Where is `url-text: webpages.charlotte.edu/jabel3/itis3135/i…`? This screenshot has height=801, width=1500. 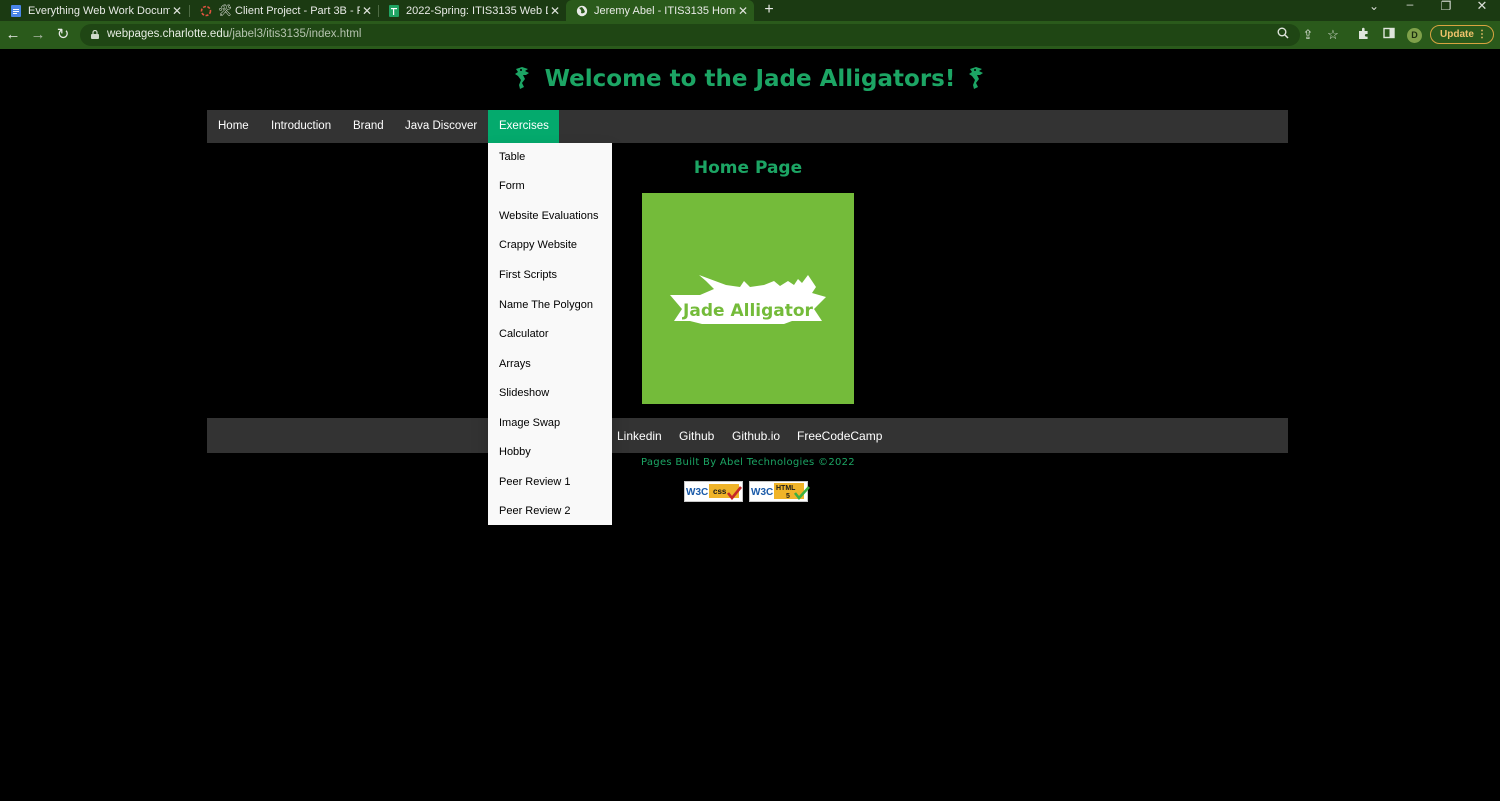
url-text: webpages.charlotte.edu/jabel3/itis3135/i… is located at coordinates (234, 34).